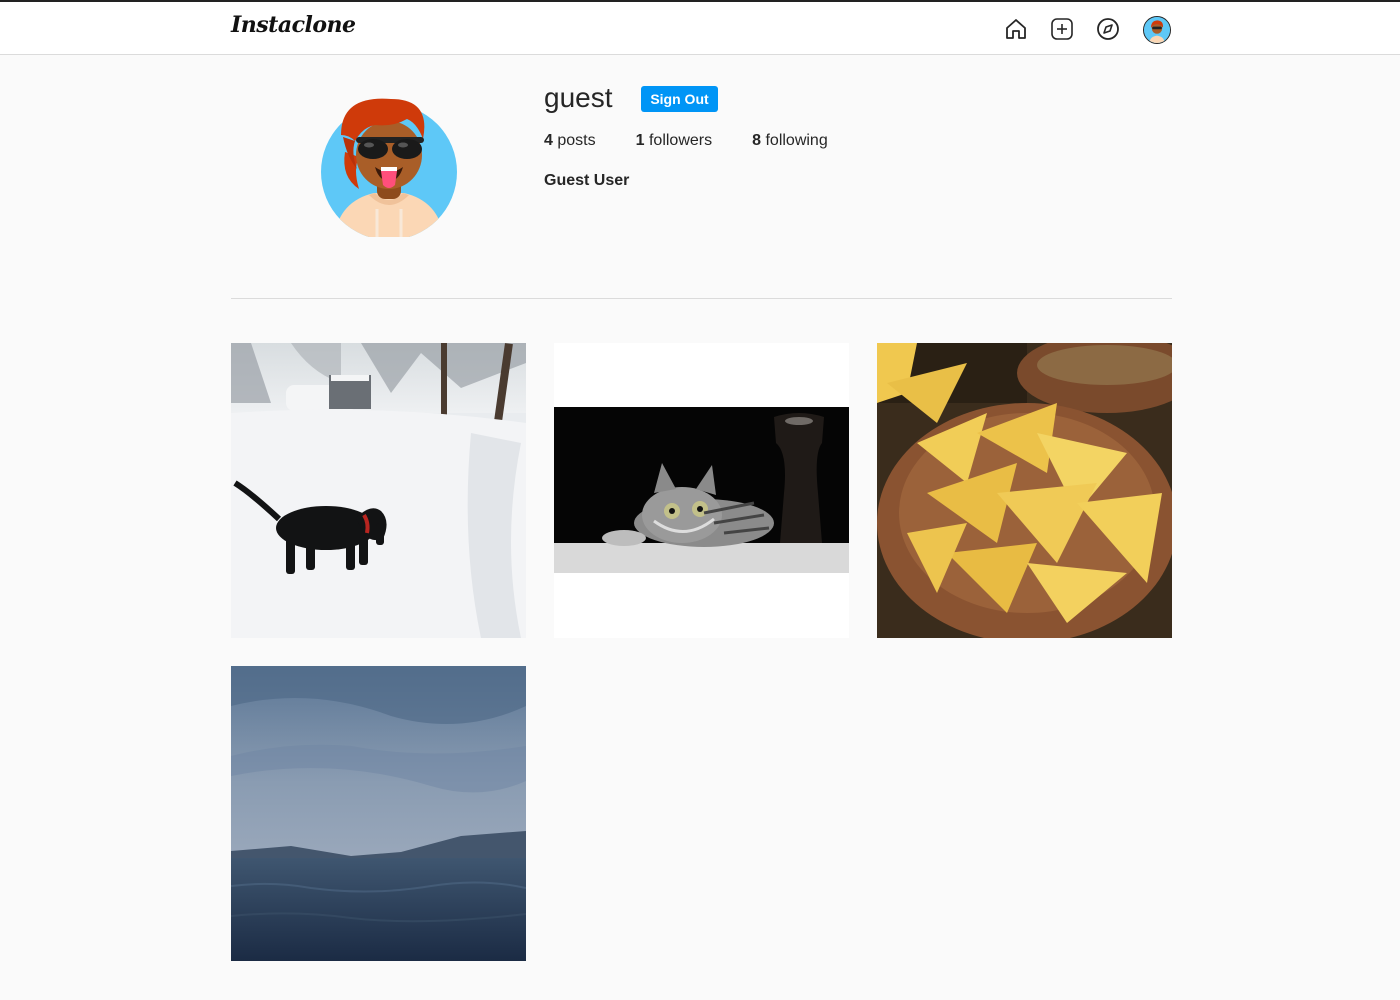  I want to click on following-stat: 8 following, so click(790, 141).